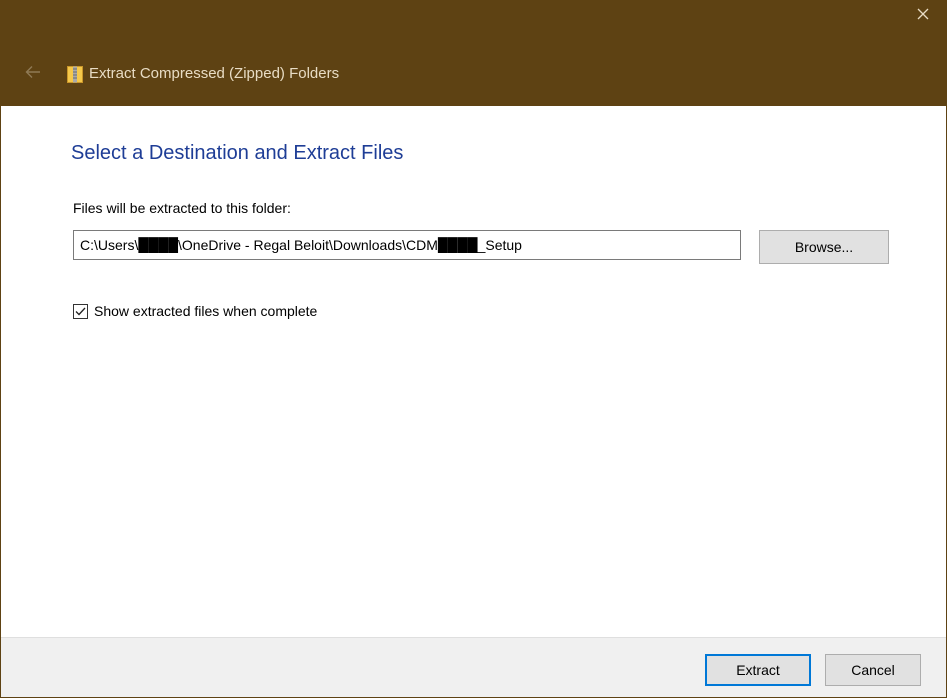 Image resolution: width=947 pixels, height=698 pixels. Describe the element at coordinates (473, 667) in the screenshot. I see `dialog-footer: Extract Cancel` at that location.